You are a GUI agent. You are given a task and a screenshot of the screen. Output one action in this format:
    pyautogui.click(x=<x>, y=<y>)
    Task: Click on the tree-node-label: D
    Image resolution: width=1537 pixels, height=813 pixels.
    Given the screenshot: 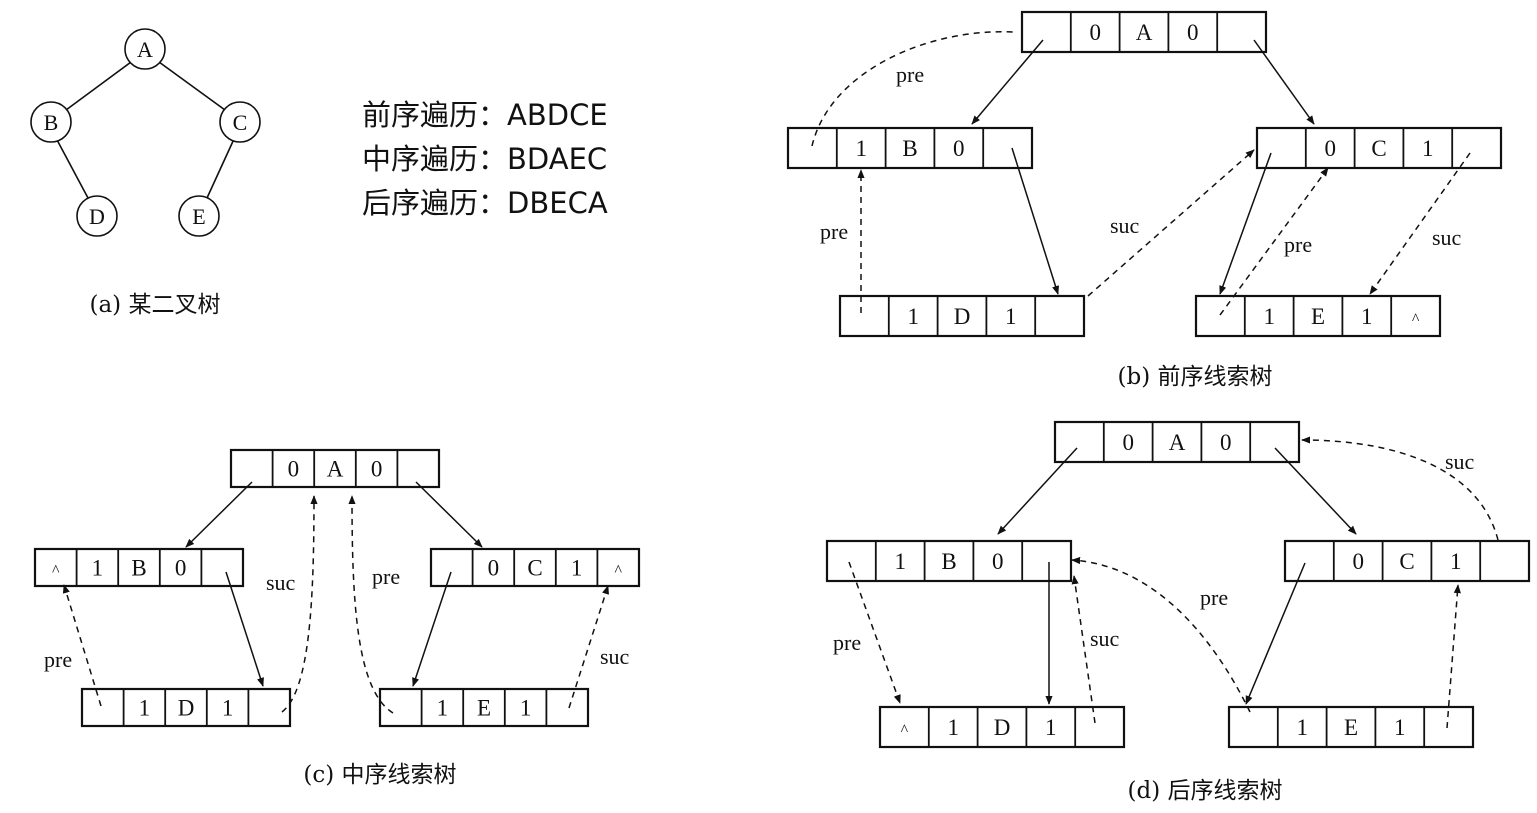 What is the action you would take?
    pyautogui.click(x=97, y=216)
    